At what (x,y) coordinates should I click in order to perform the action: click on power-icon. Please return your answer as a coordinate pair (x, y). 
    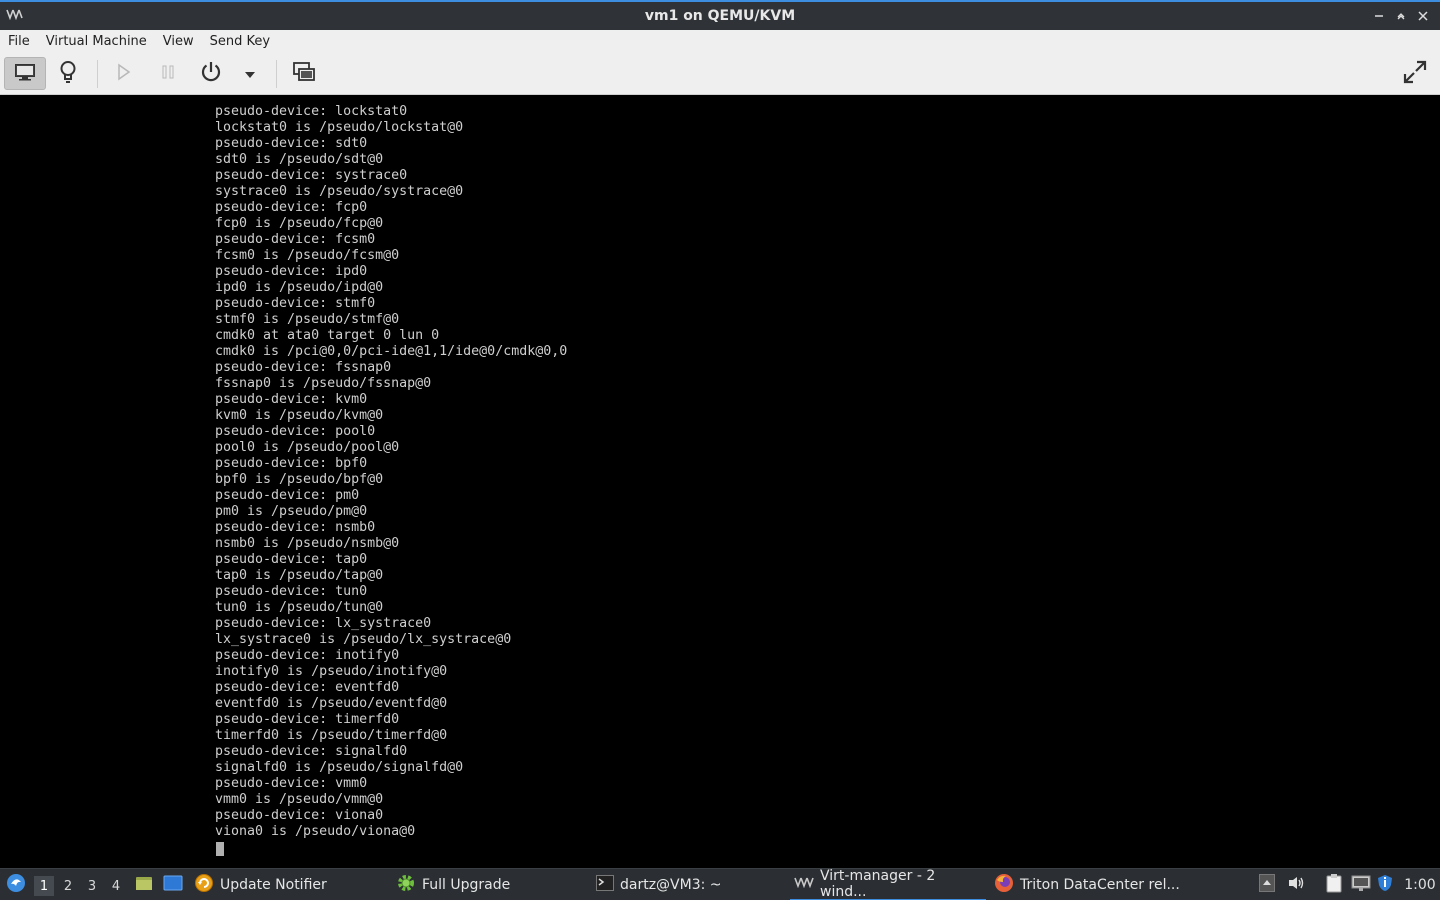
    Looking at the image, I should click on (211, 74).